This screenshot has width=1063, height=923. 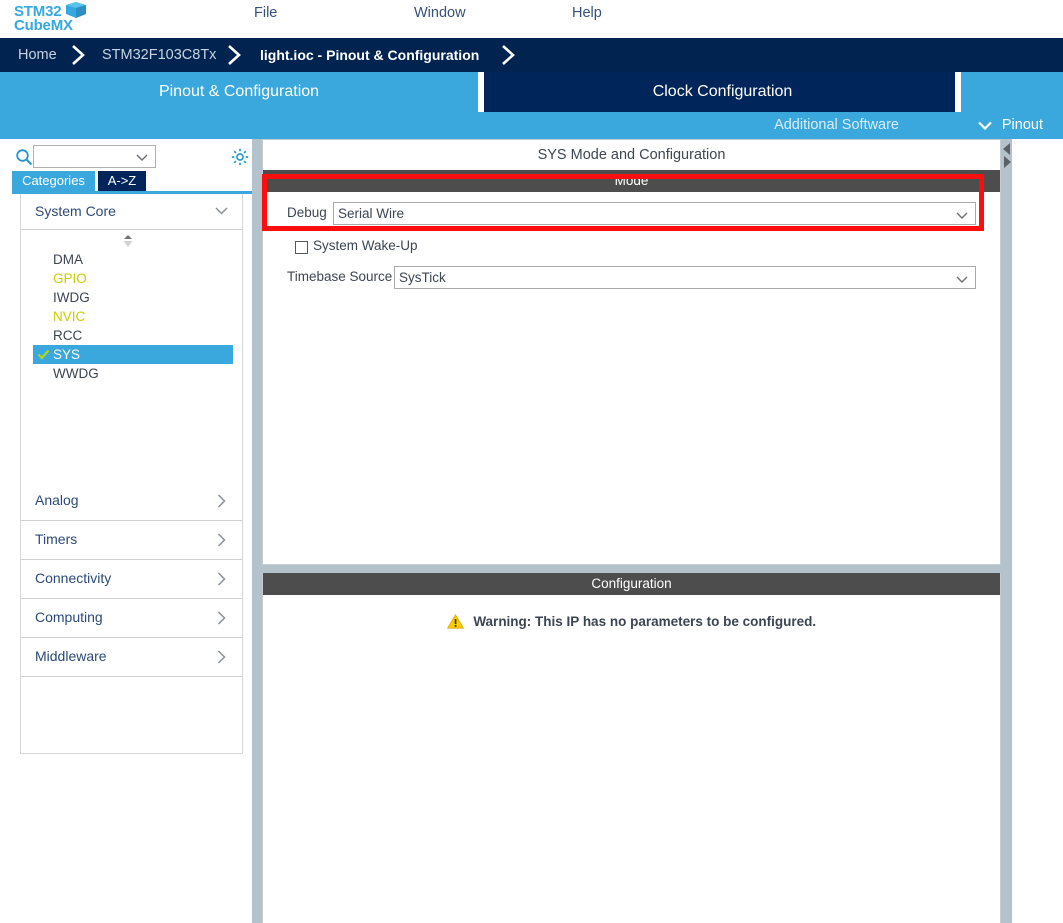 What do you see at coordinates (131, 335) in the screenshot?
I see `ip-item-rcc: RCC` at bounding box center [131, 335].